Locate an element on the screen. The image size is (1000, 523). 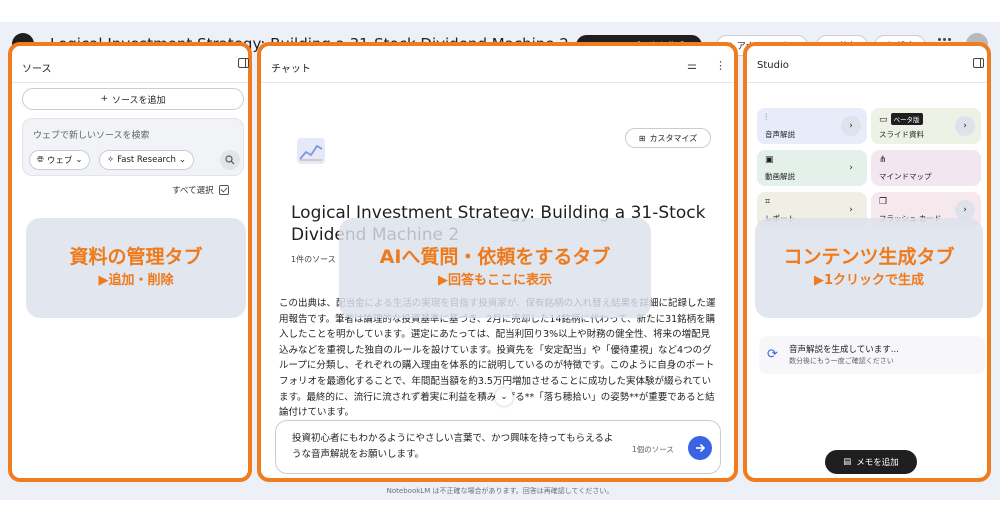
globe-icon: 🌐︎ is located at coordinates (40, 160).